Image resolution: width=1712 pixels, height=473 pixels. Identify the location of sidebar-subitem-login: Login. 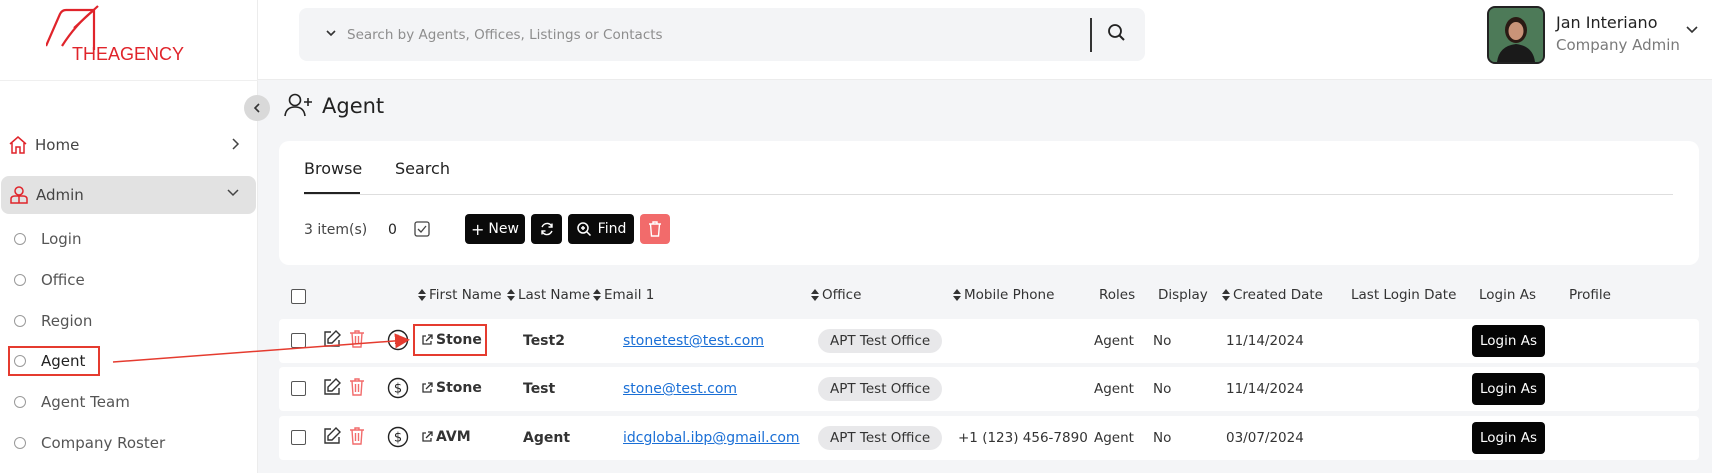
(47, 239).